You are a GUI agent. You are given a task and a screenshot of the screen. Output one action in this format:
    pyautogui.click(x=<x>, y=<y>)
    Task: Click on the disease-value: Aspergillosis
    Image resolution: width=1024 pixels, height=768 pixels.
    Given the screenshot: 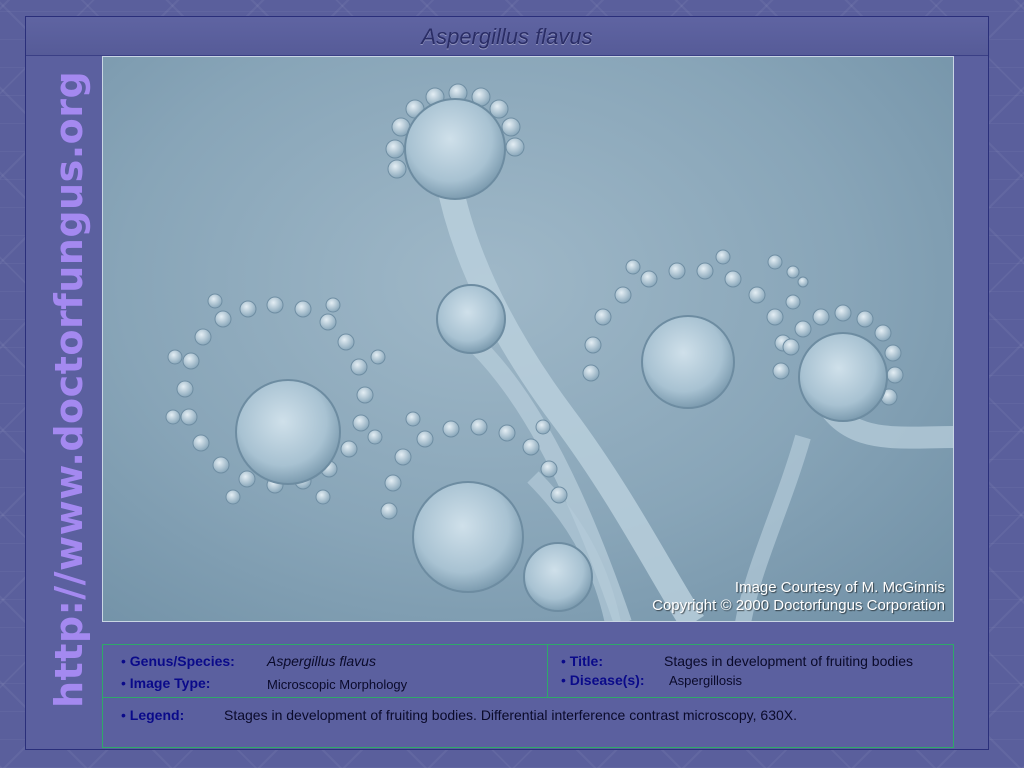 What is the action you would take?
    pyautogui.click(x=705, y=680)
    